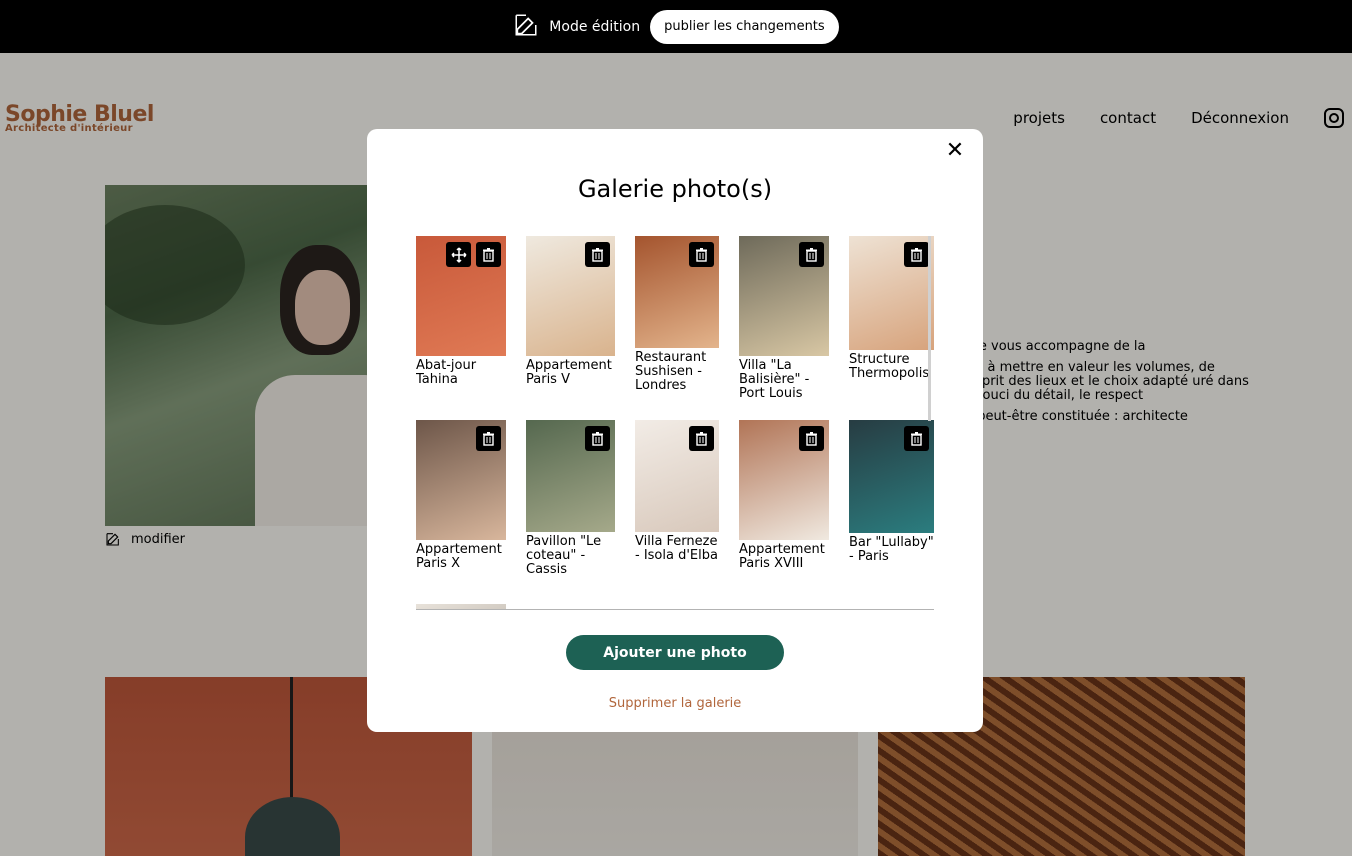 The height and width of the screenshot is (856, 1352). I want to click on gallery-item: Villa Ferneze - Isola d'Elba, so click(677, 491).